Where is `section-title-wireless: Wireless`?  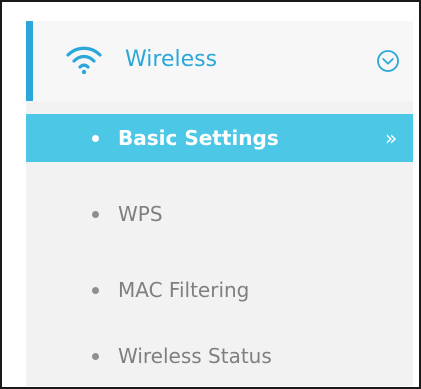
section-title-wireless: Wireless is located at coordinates (171, 59).